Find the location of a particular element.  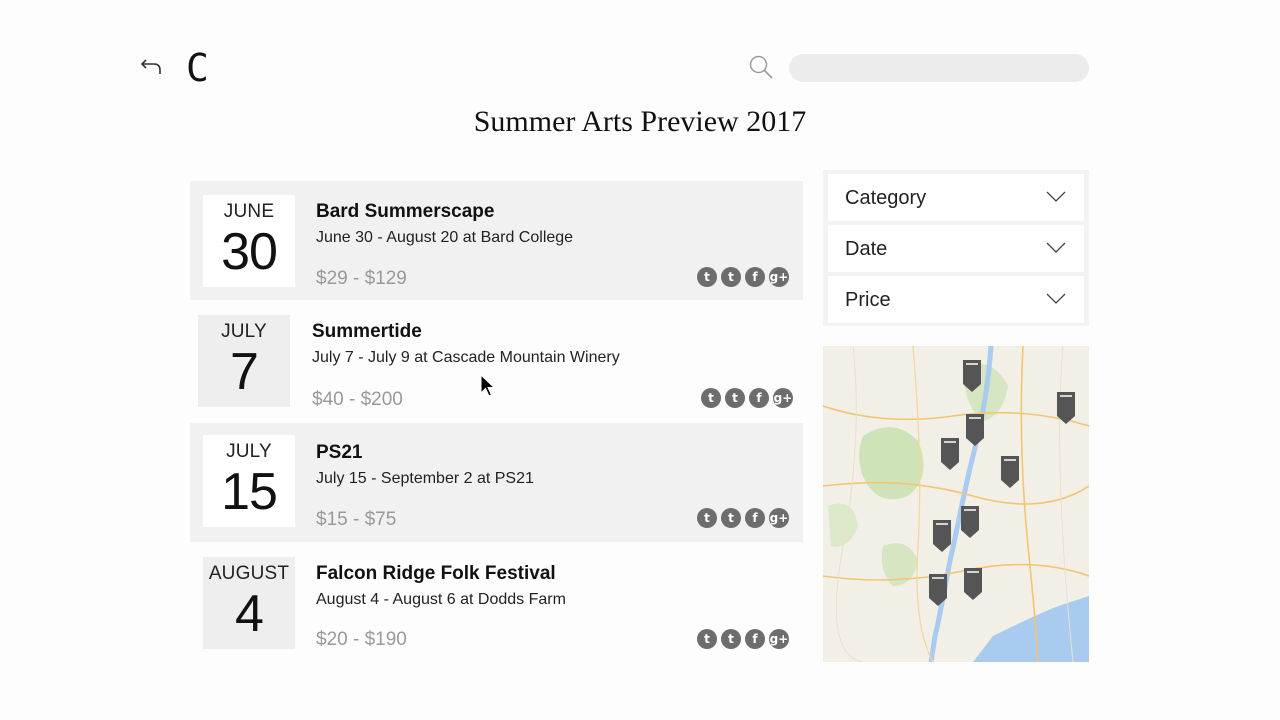

category-filter-dropdown: Category is located at coordinates (956, 197).